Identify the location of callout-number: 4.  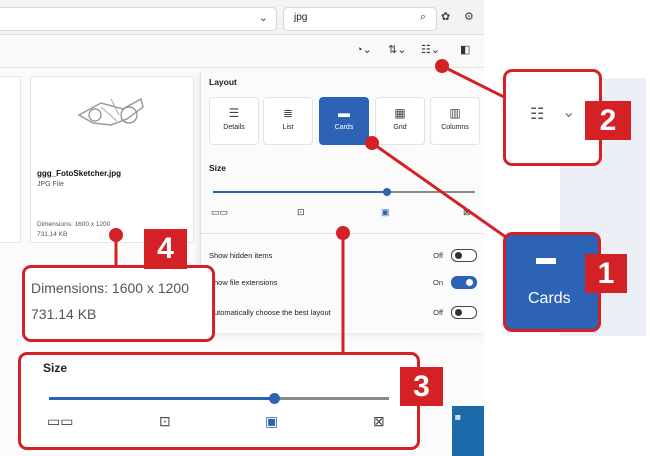
(165, 249).